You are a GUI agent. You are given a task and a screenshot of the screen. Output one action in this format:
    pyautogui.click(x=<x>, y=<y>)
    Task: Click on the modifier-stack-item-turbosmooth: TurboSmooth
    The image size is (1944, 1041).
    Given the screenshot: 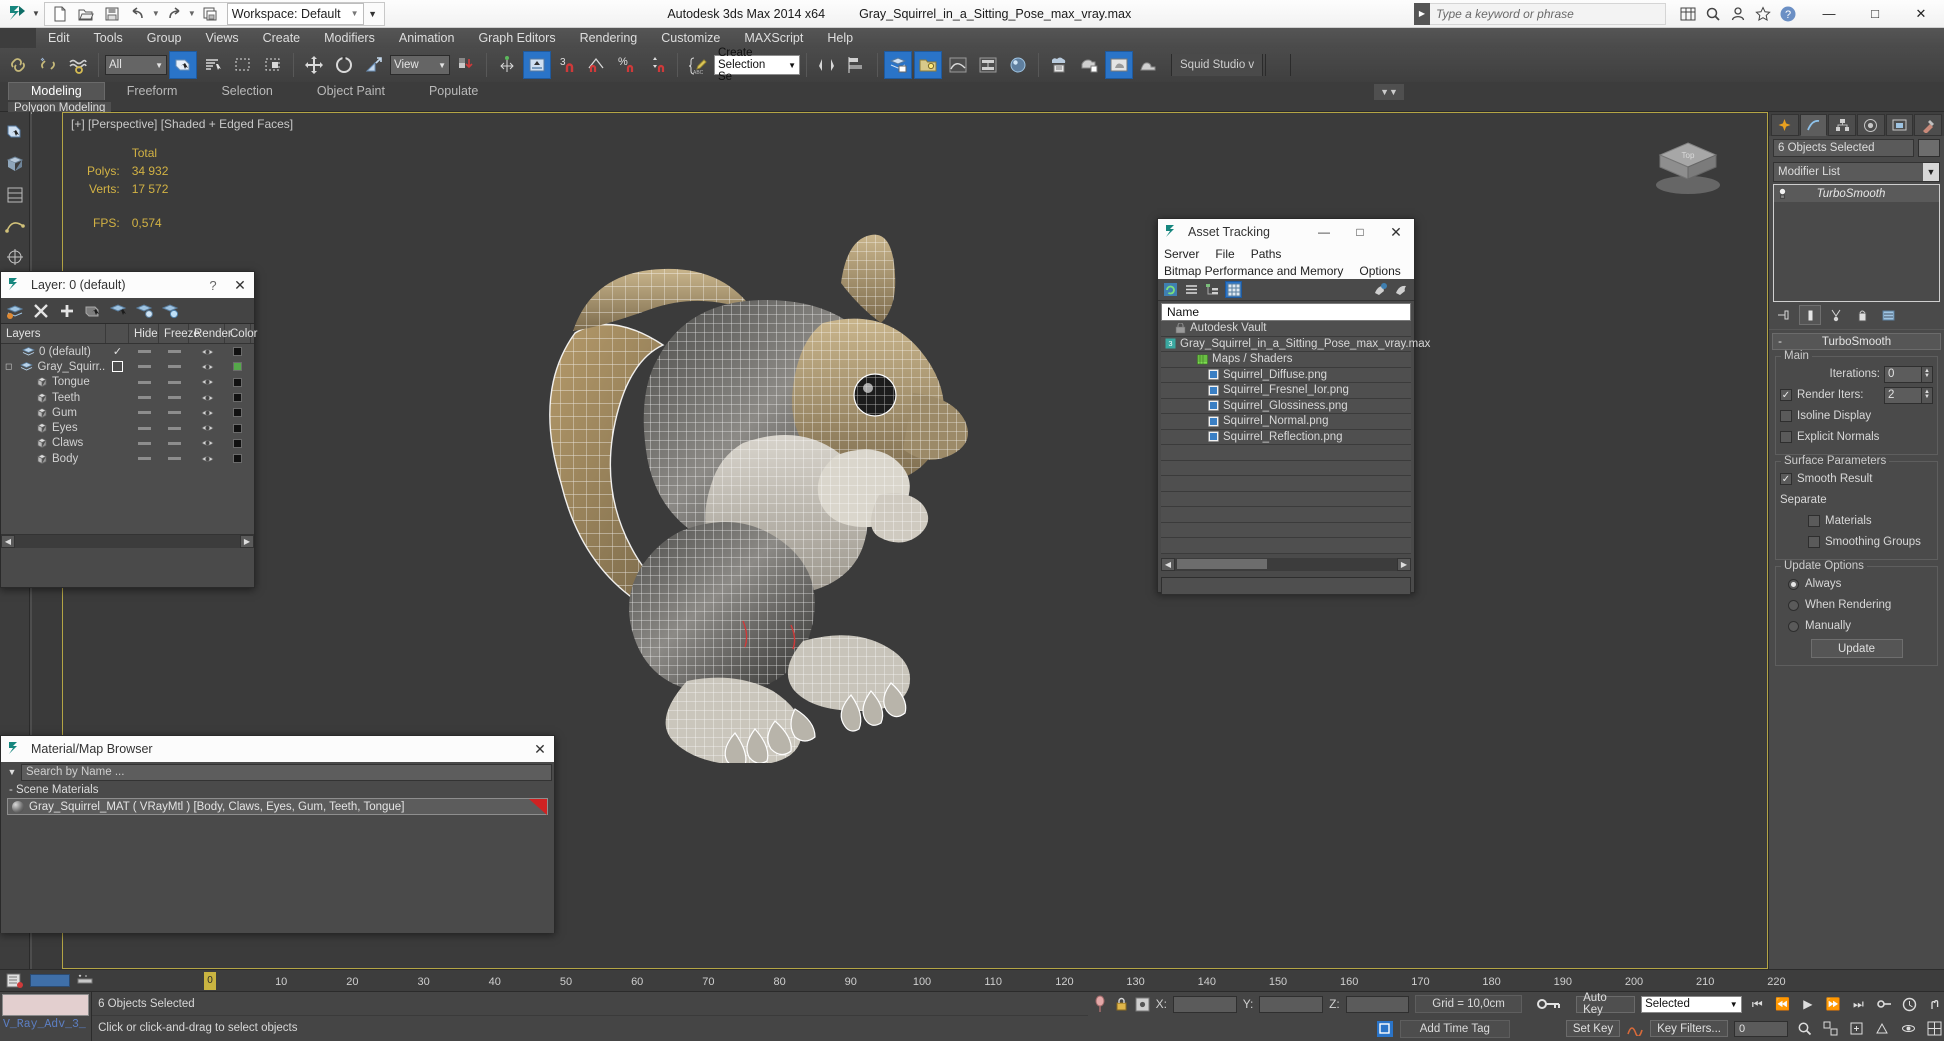 What is the action you would take?
    pyautogui.click(x=1856, y=193)
    